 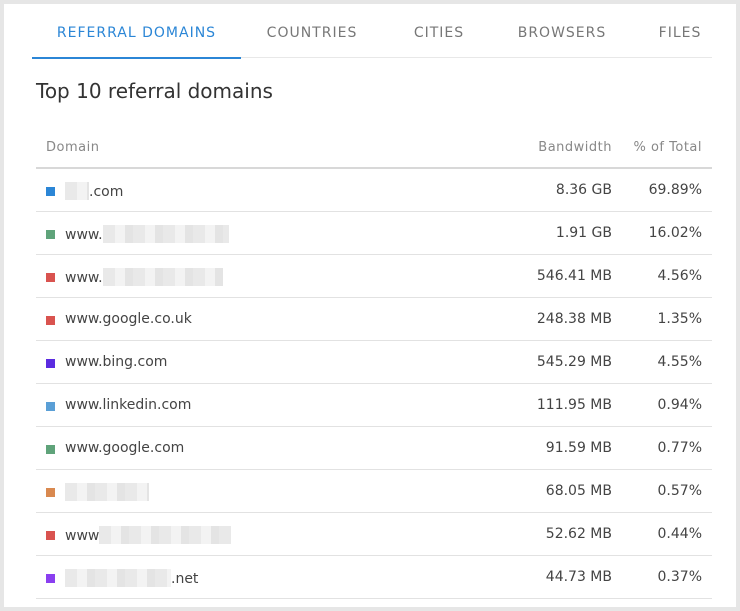 I want to click on table-row: www.google.co.uk 248.38 MB 1.35%, so click(x=374, y=319).